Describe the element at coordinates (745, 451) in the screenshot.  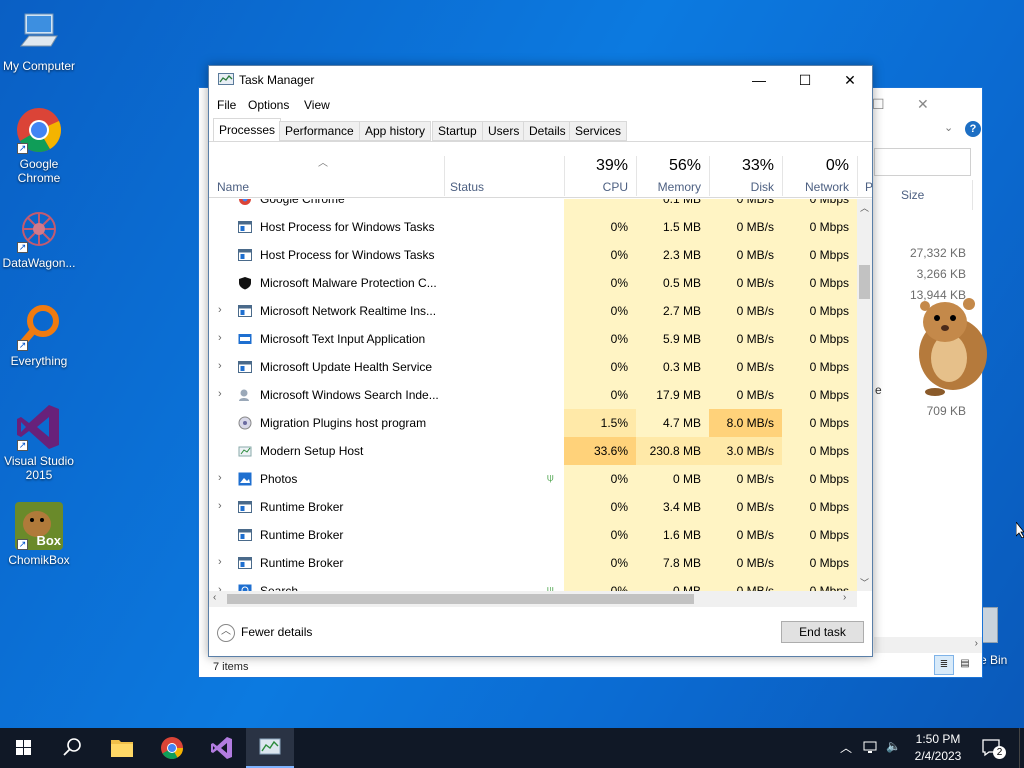
I see `disk-cell: 3.0 MB/s` at that location.